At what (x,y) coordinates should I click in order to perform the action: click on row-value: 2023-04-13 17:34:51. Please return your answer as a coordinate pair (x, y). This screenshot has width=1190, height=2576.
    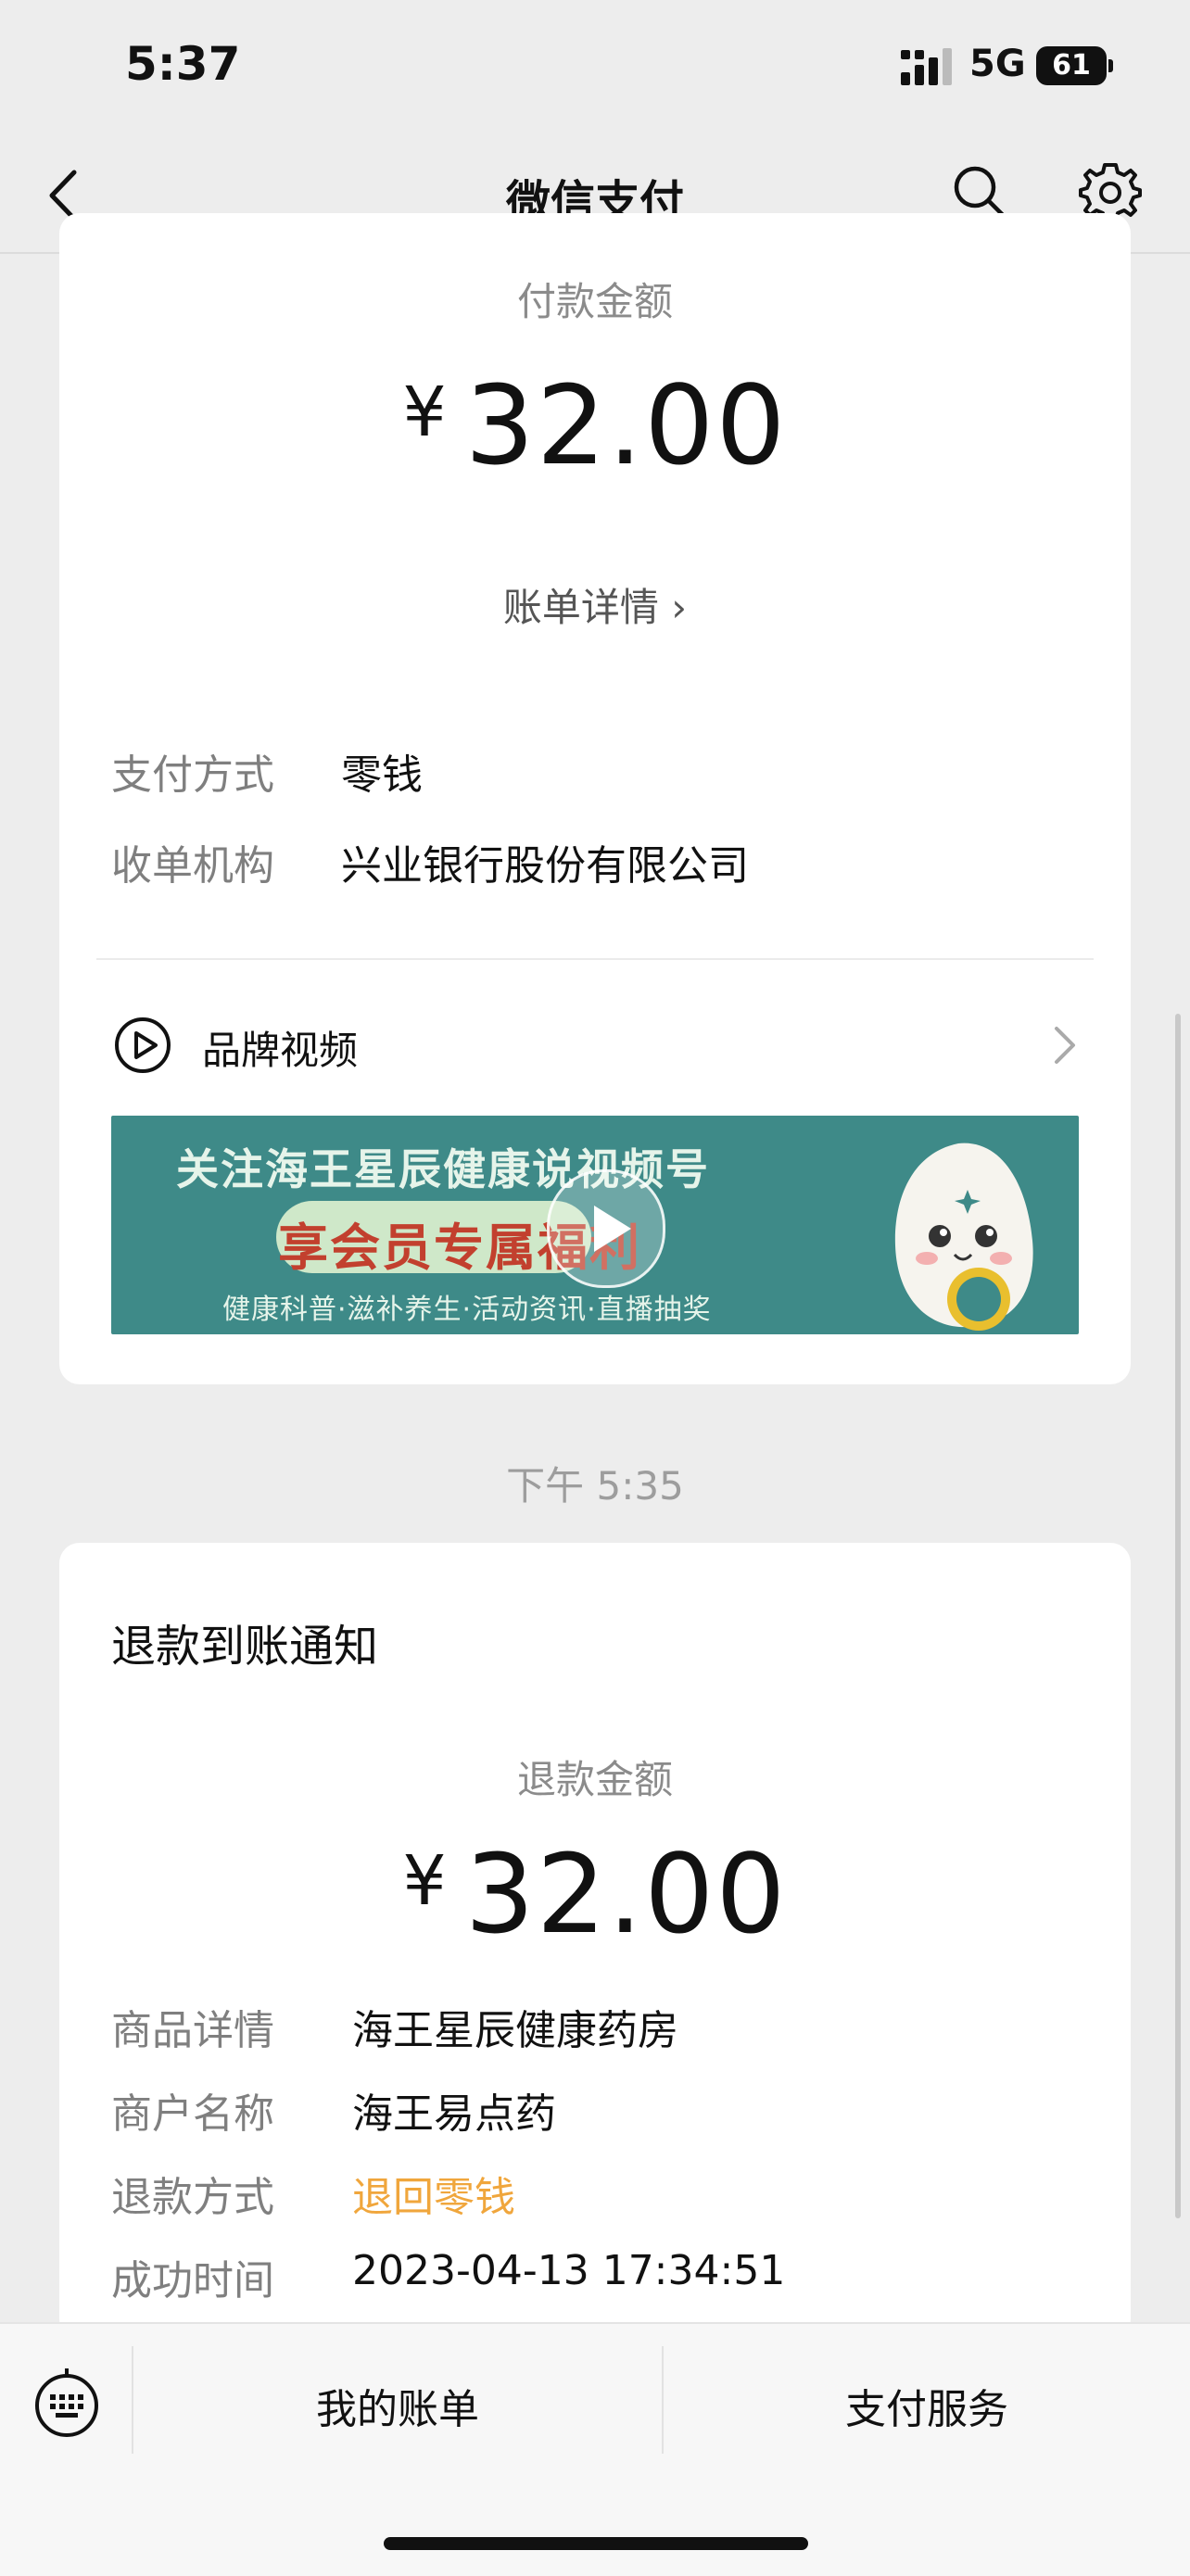
    Looking at the image, I should click on (569, 2270).